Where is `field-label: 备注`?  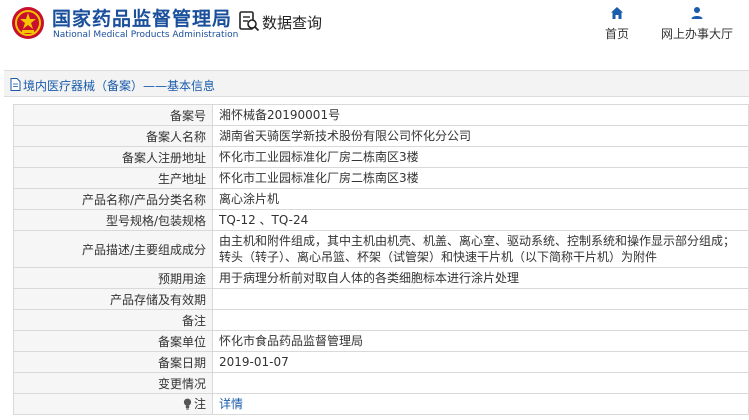
field-label: 备注 is located at coordinates (113, 320).